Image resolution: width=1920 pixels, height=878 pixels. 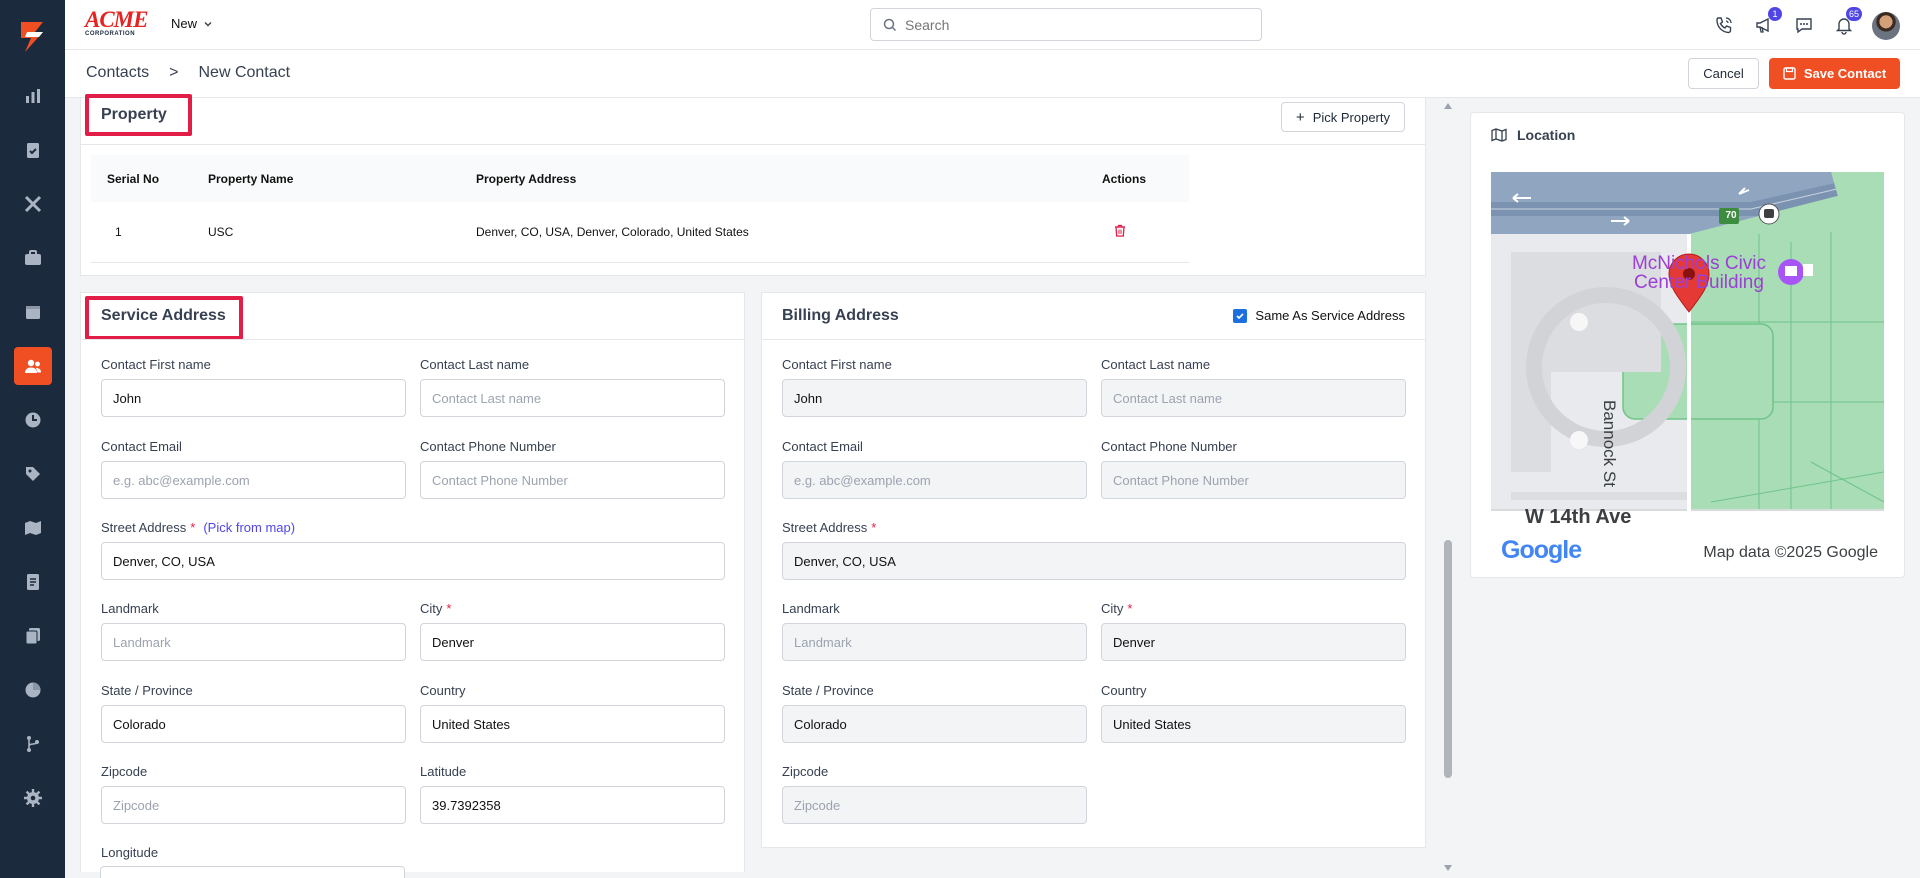 I want to click on email-input: e.g. abc@example.com, so click(x=253, y=480).